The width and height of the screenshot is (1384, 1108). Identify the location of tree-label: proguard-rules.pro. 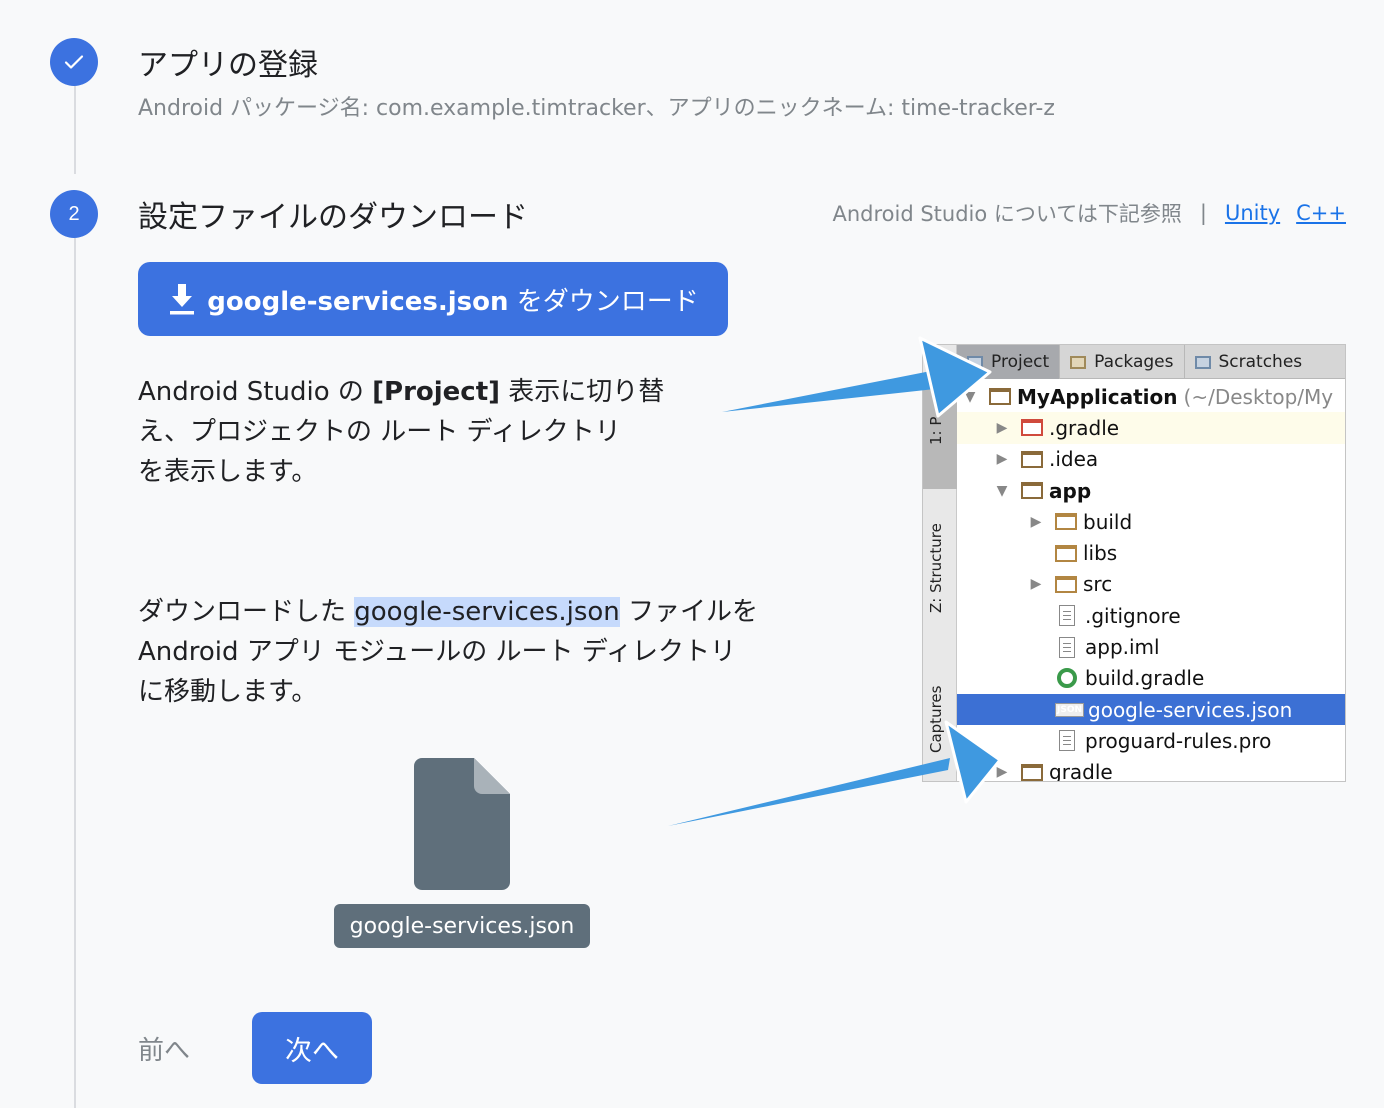
(1178, 740).